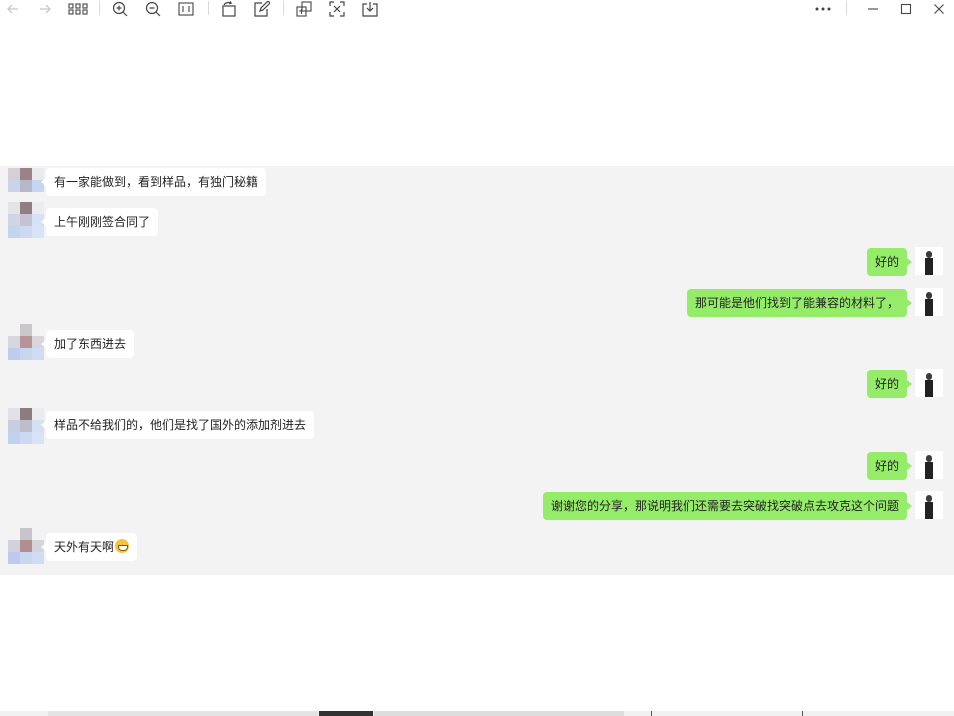  Describe the element at coordinates (477, 303) in the screenshot. I see `message-outgoing: 那可能是他们找到了能兼容的材料了，` at that location.